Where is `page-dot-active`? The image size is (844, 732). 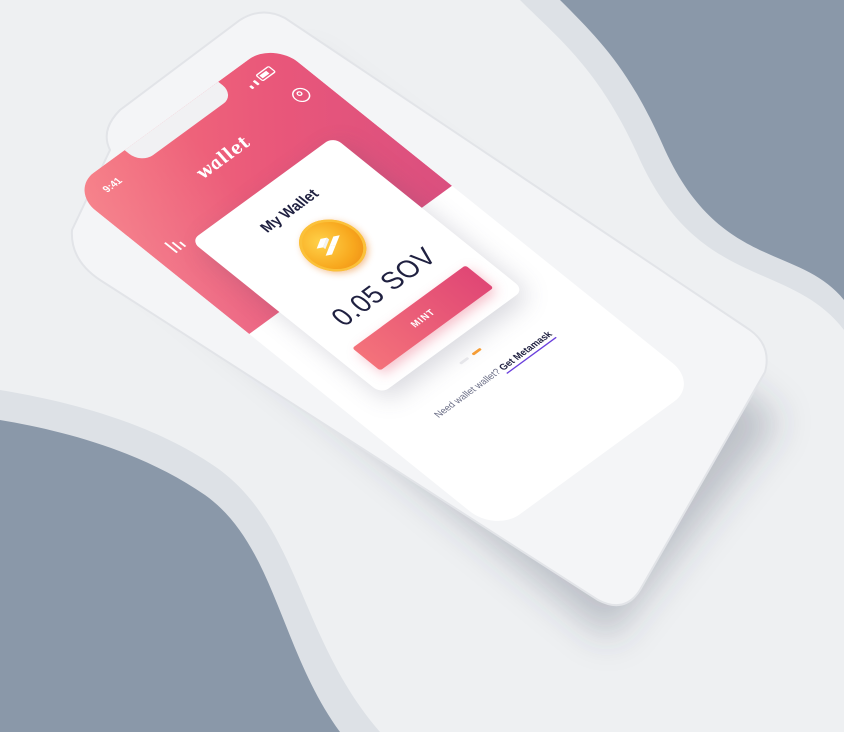
page-dot-active is located at coordinates (476, 351).